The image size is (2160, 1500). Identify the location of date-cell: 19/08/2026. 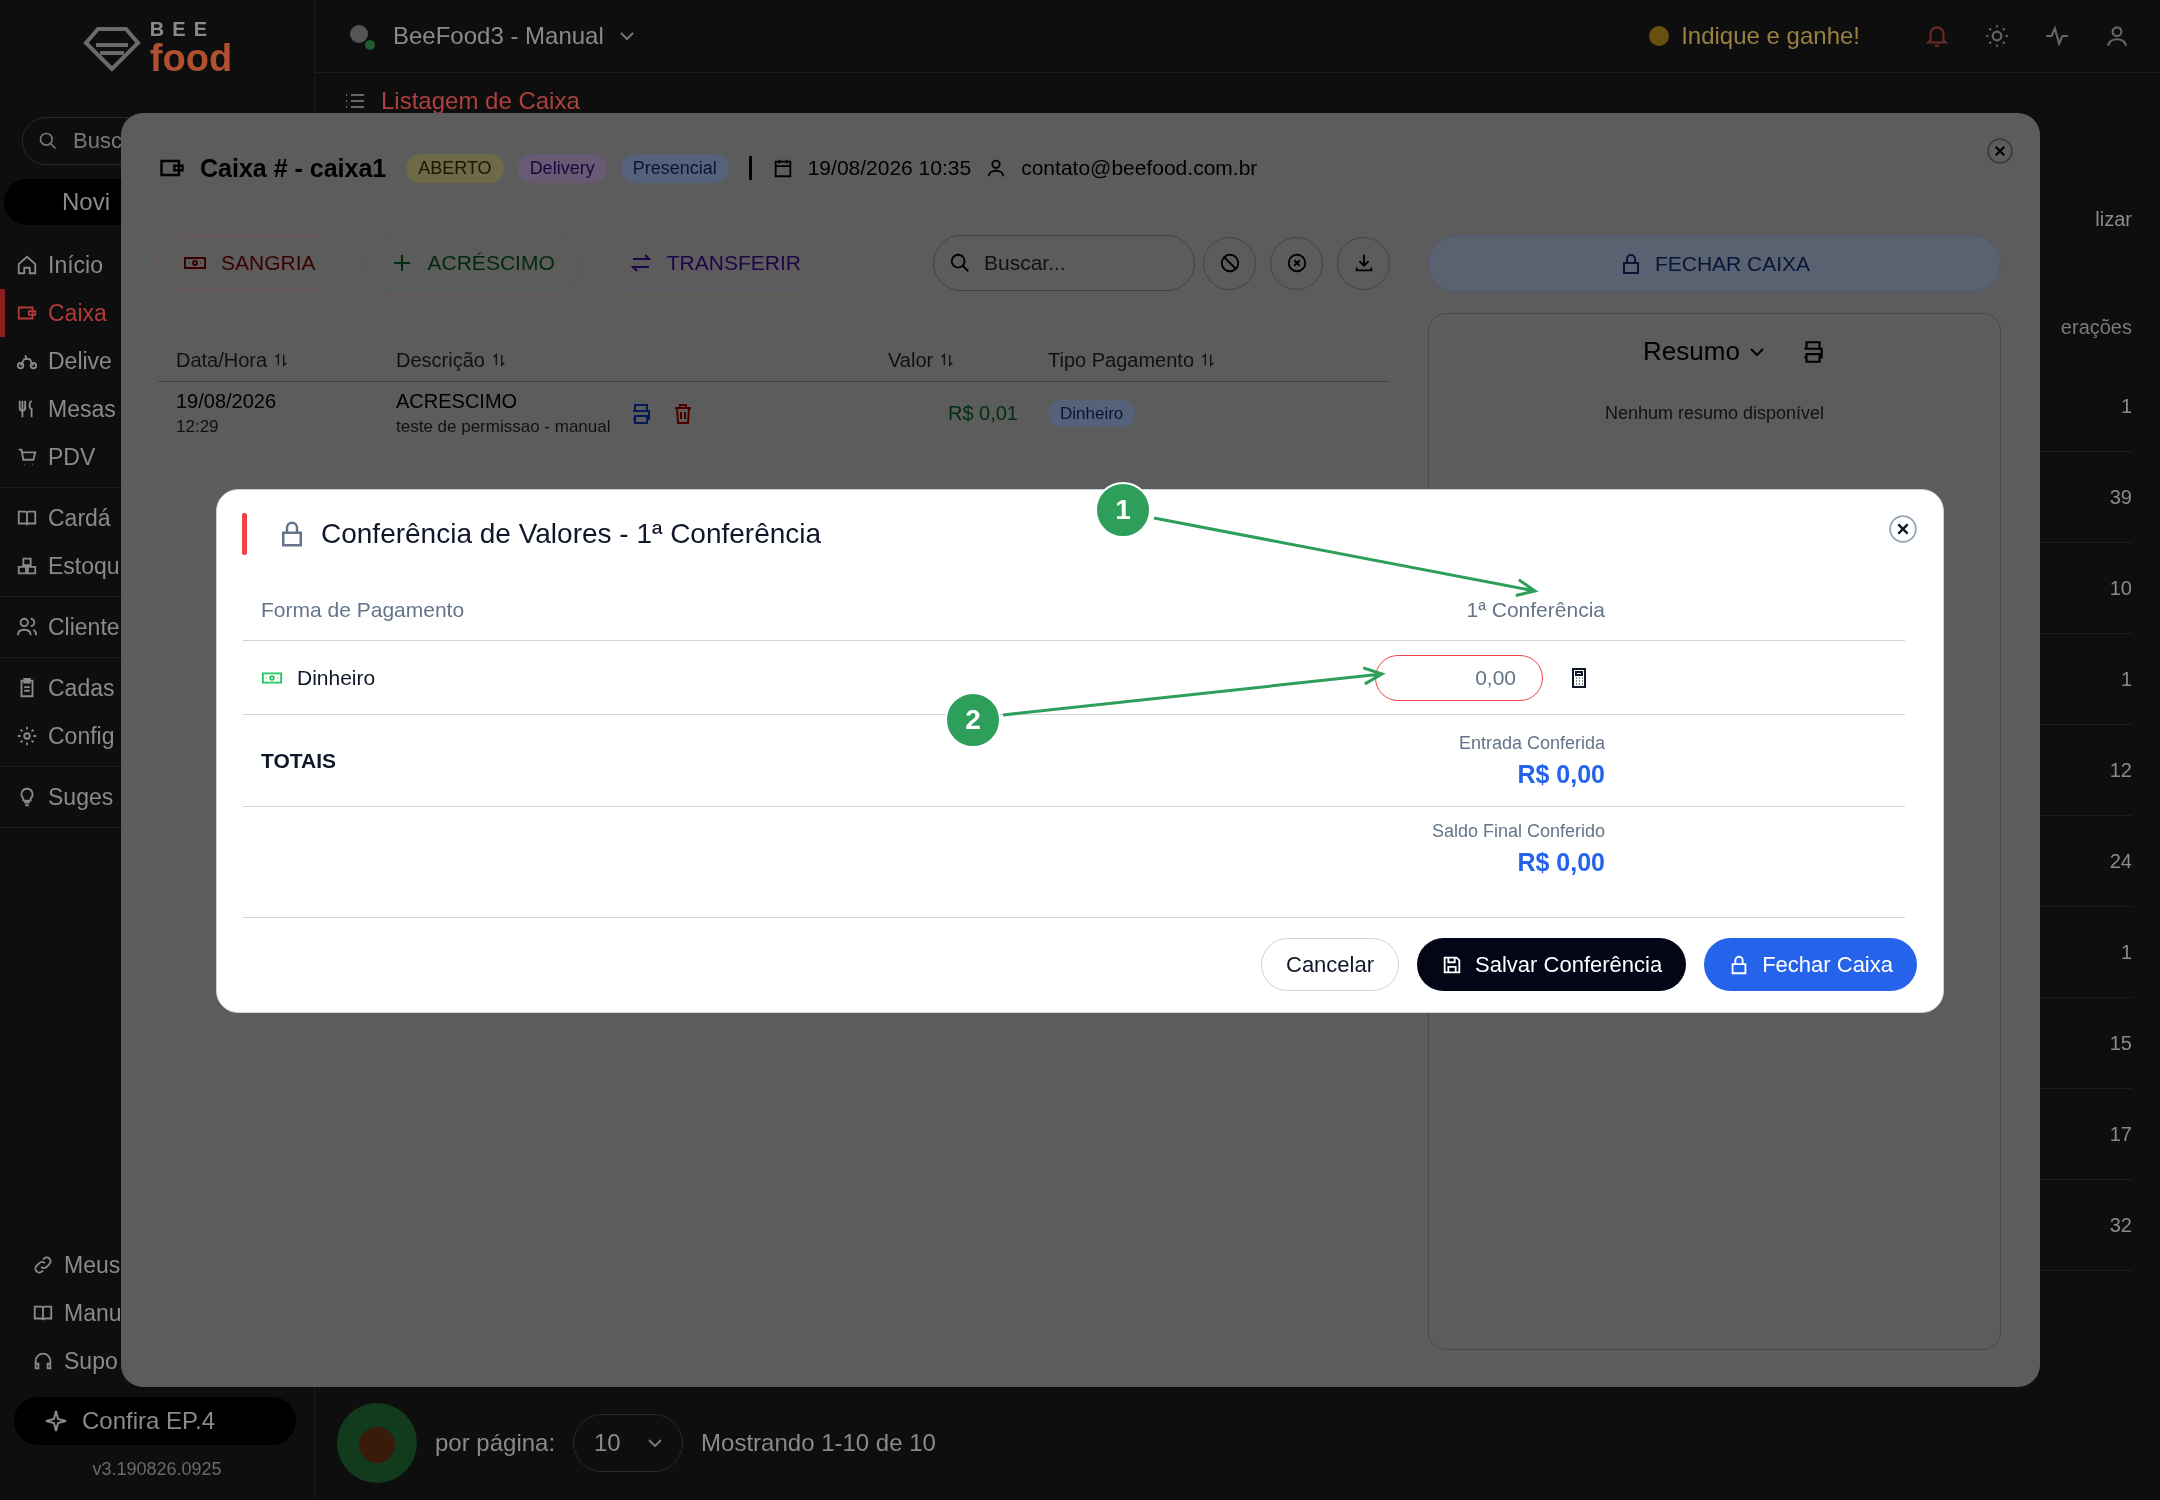
(226, 401).